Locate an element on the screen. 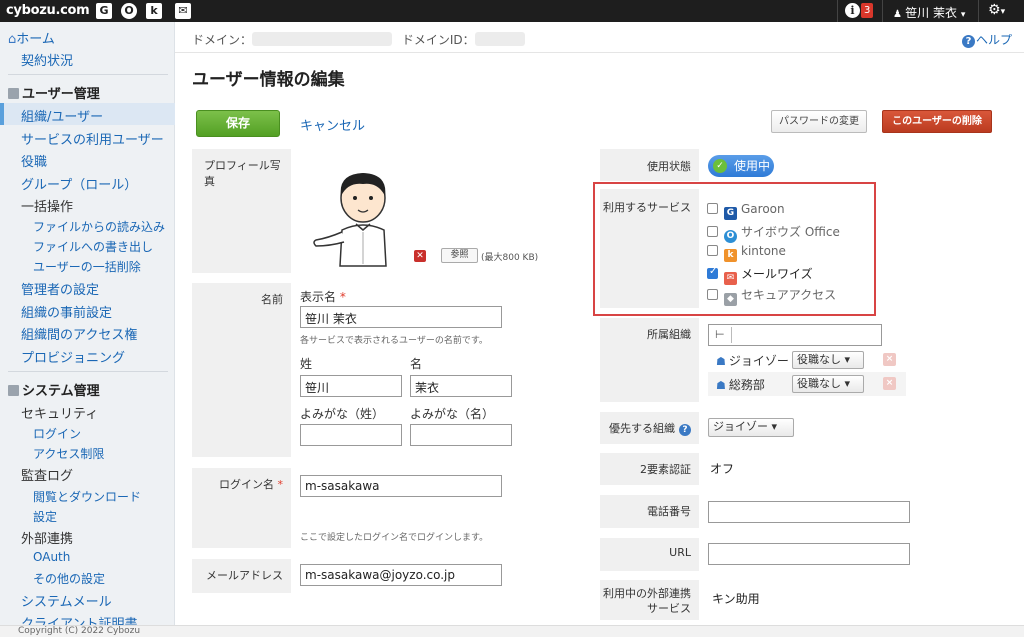 The width and height of the screenshot is (1024, 637). name-label: 名前 is located at coordinates (272, 299).